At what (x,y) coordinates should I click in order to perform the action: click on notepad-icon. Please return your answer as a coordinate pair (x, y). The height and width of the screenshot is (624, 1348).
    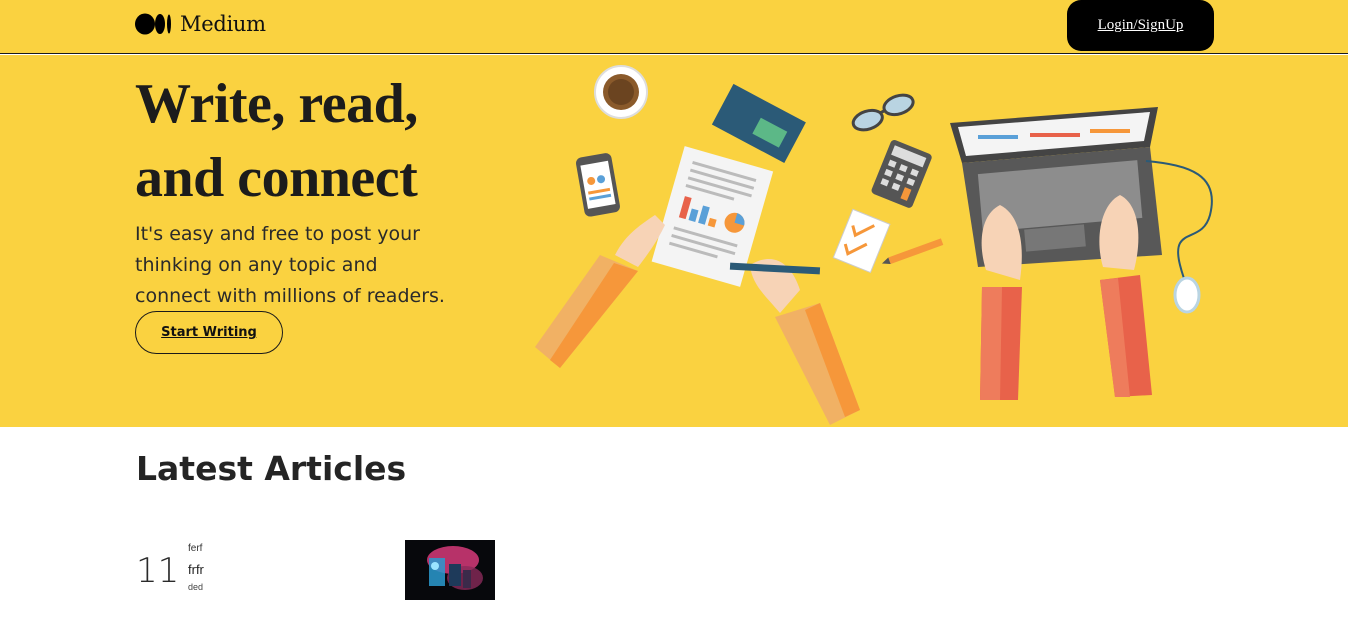
    Looking at the image, I should click on (861, 241).